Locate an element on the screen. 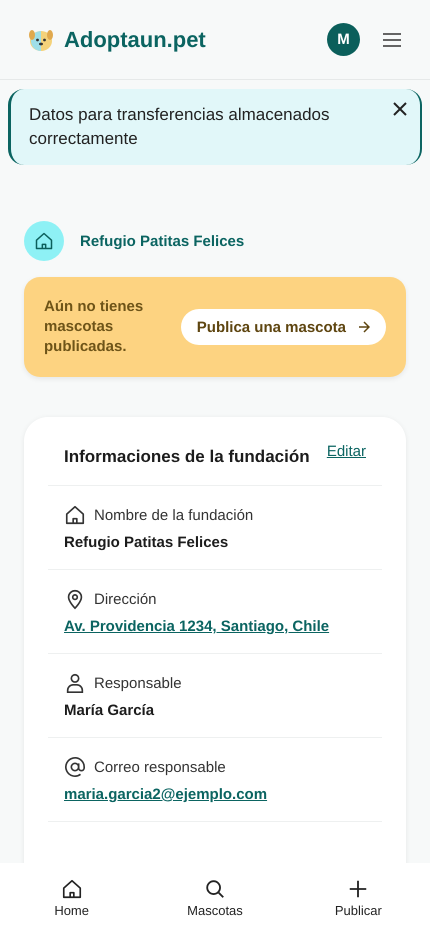  field-label: Correo responsable is located at coordinates (160, 767).